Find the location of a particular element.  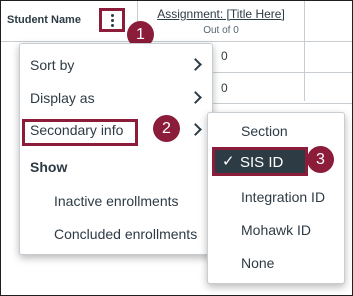

submenu-item-mohawk-id: Mohawk ID is located at coordinates (276, 231).